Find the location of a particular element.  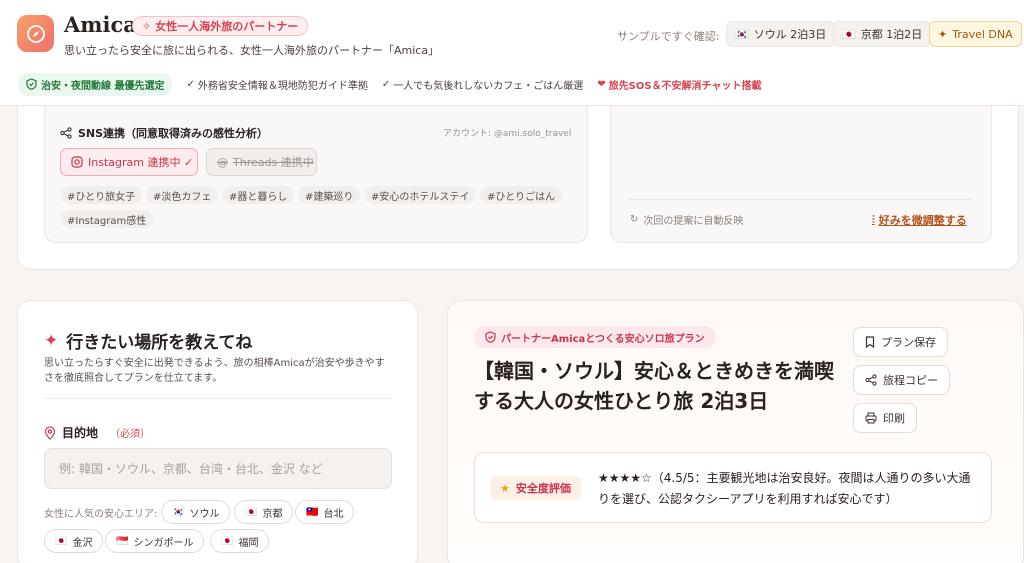

star-icon: ★ is located at coordinates (505, 488).